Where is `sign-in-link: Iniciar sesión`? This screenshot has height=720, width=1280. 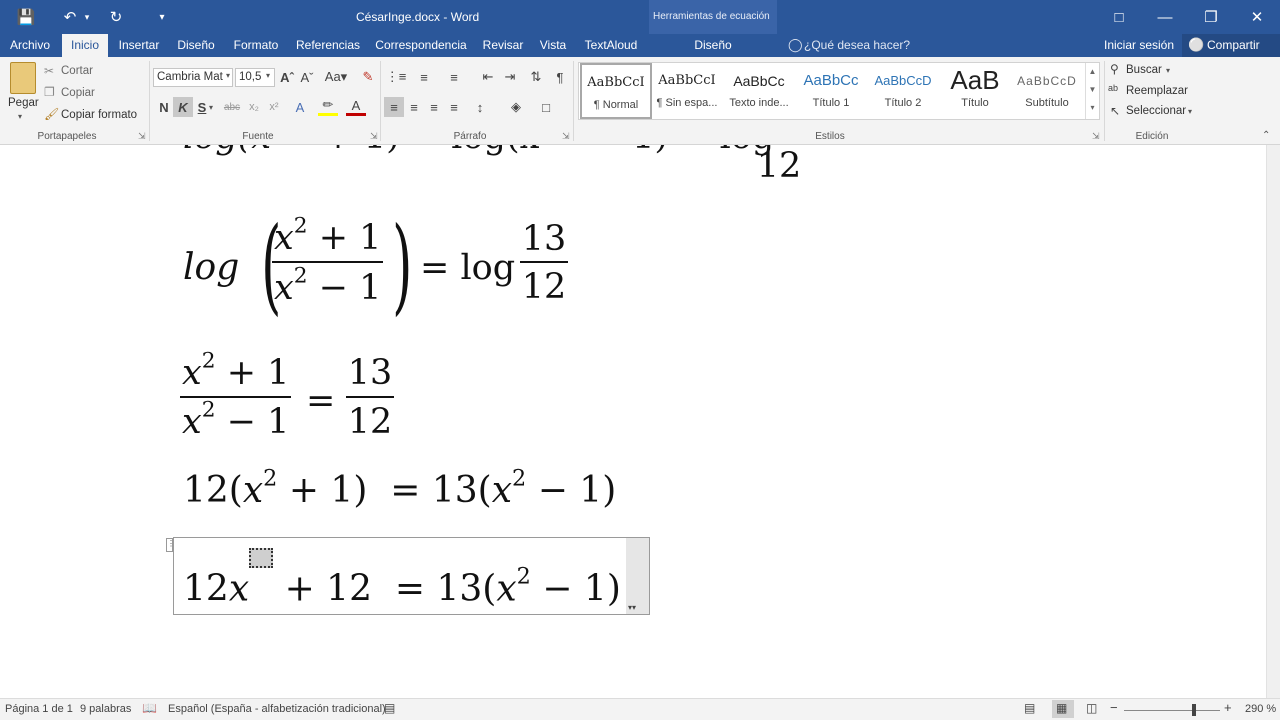
sign-in-link: Iniciar sesión is located at coordinates (1139, 45).